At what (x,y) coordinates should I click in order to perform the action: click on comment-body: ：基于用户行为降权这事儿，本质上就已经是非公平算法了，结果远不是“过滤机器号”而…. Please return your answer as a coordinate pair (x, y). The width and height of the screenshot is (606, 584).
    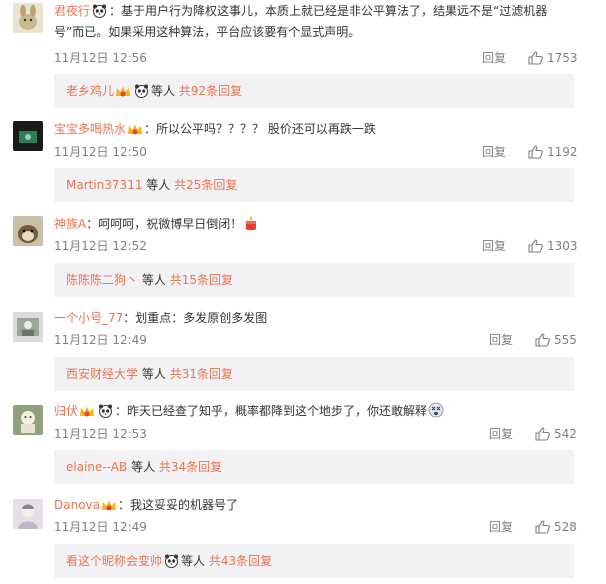
    Looking at the image, I should click on (301, 21).